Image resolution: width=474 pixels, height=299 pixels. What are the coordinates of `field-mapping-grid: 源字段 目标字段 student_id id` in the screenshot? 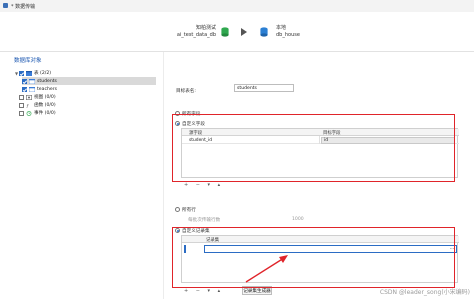 It's located at (320, 153).